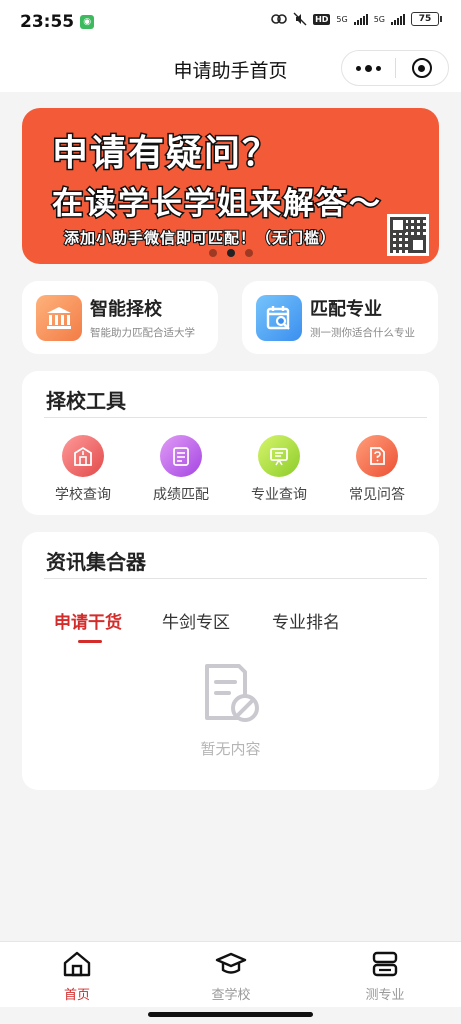 This screenshot has width=461, height=1024. Describe the element at coordinates (230, 1014) in the screenshot. I see `home-indicator` at that location.